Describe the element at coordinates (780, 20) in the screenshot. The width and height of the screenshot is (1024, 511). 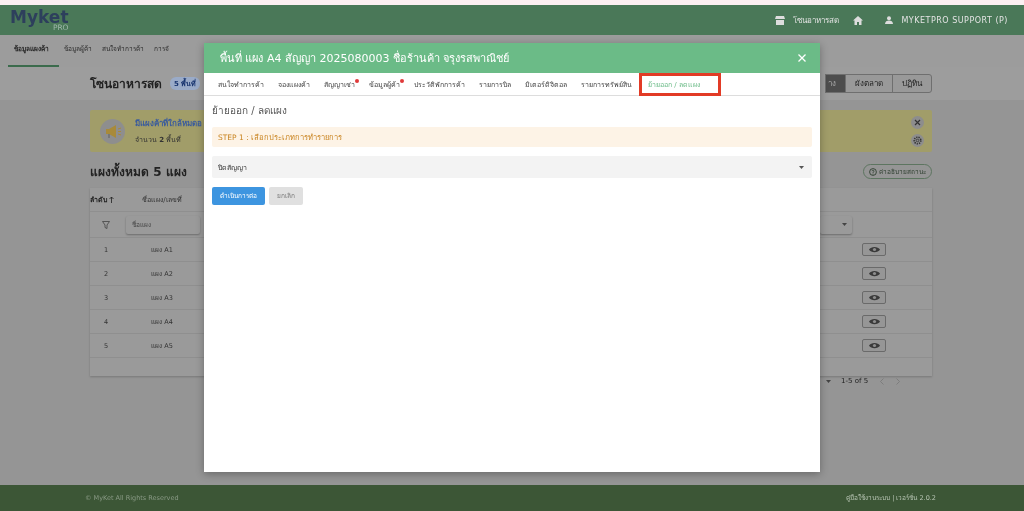
I see `store-icon` at that location.